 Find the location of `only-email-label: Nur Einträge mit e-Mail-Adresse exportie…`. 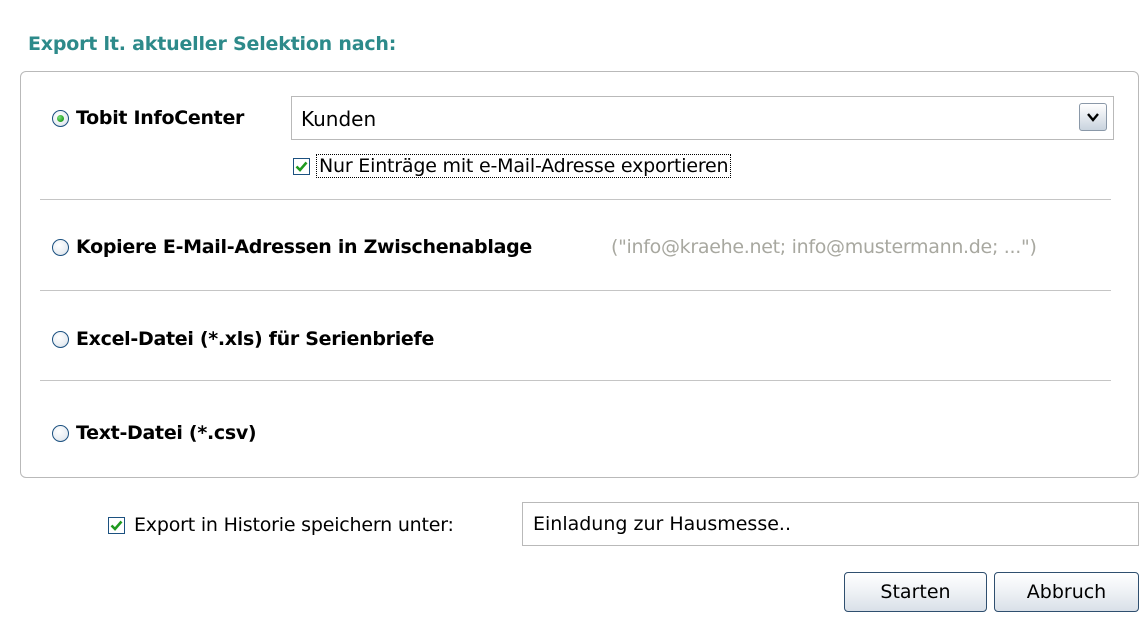

only-email-label: Nur Einträge mit e-Mail-Adresse exportie… is located at coordinates (524, 166).